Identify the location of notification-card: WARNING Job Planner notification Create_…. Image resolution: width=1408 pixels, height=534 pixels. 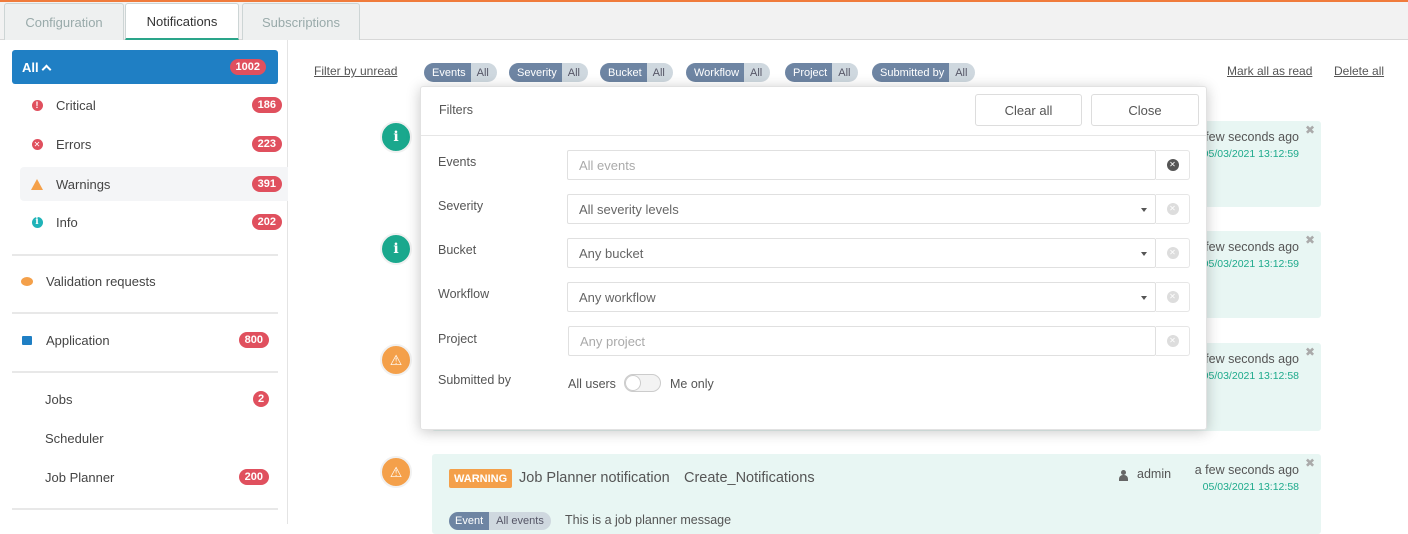
(876, 494).